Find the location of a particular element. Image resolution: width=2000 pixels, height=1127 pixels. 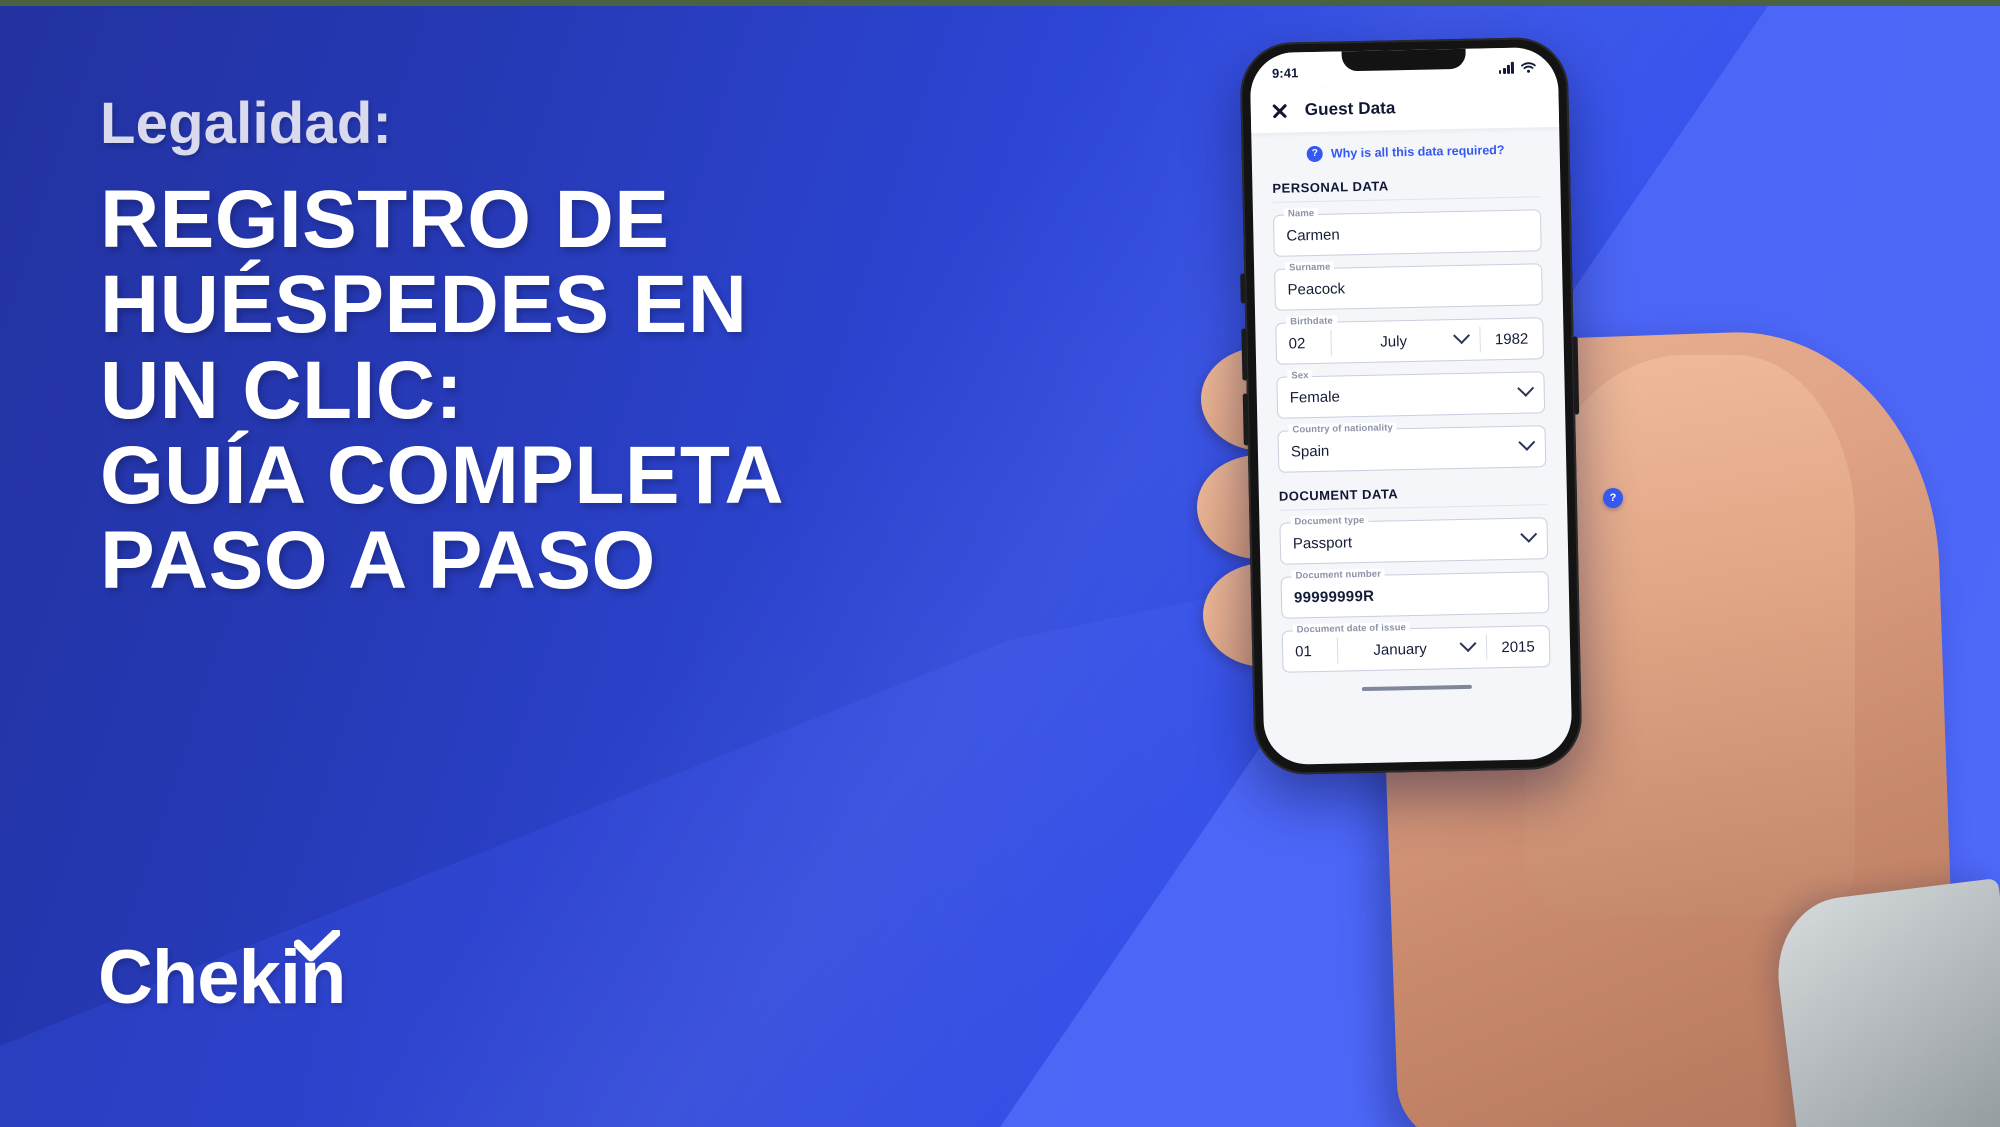

help-circle-icon: ? is located at coordinates (1613, 498).